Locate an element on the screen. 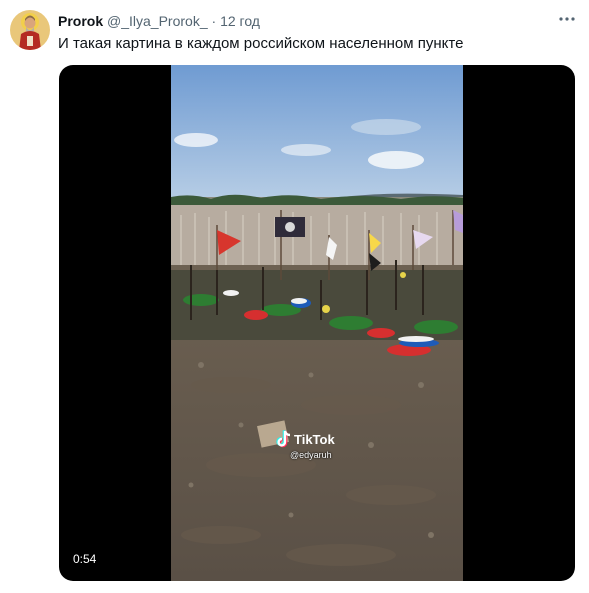 Image resolution: width=589 pixels, height=593 pixels. tiktok-watermark: TikTok is located at coordinates (315, 439).